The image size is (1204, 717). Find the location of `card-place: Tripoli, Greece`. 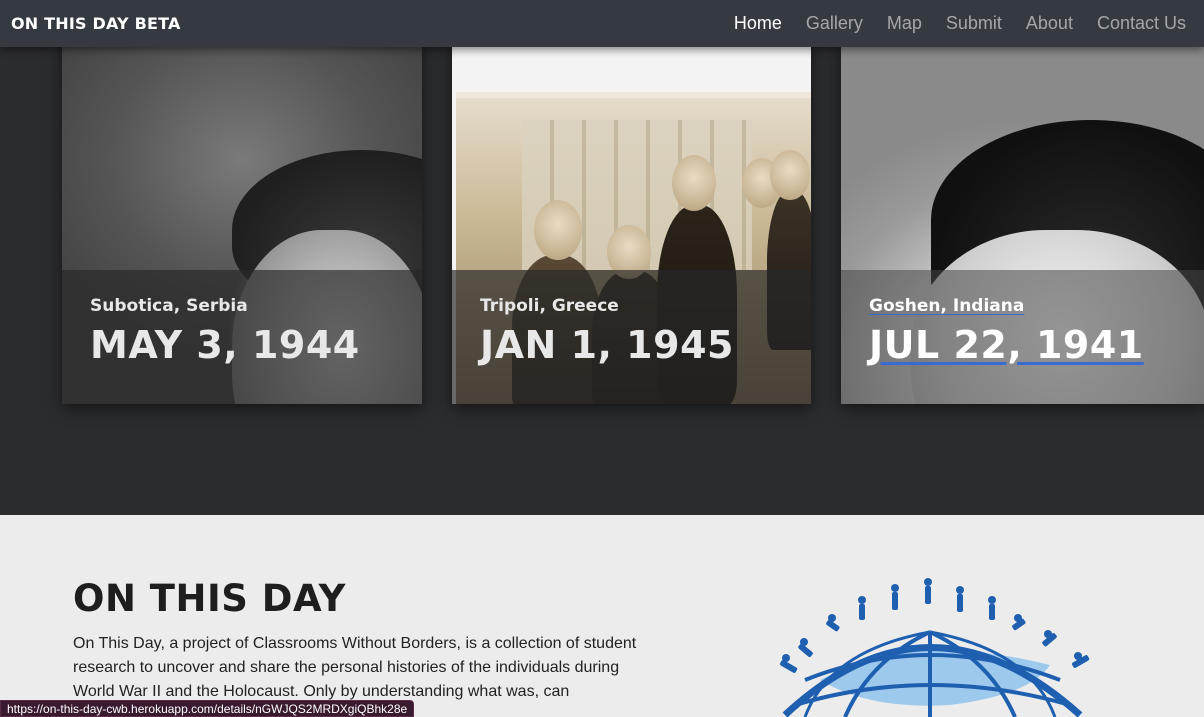

card-place: Tripoli, Greece is located at coordinates (549, 306).